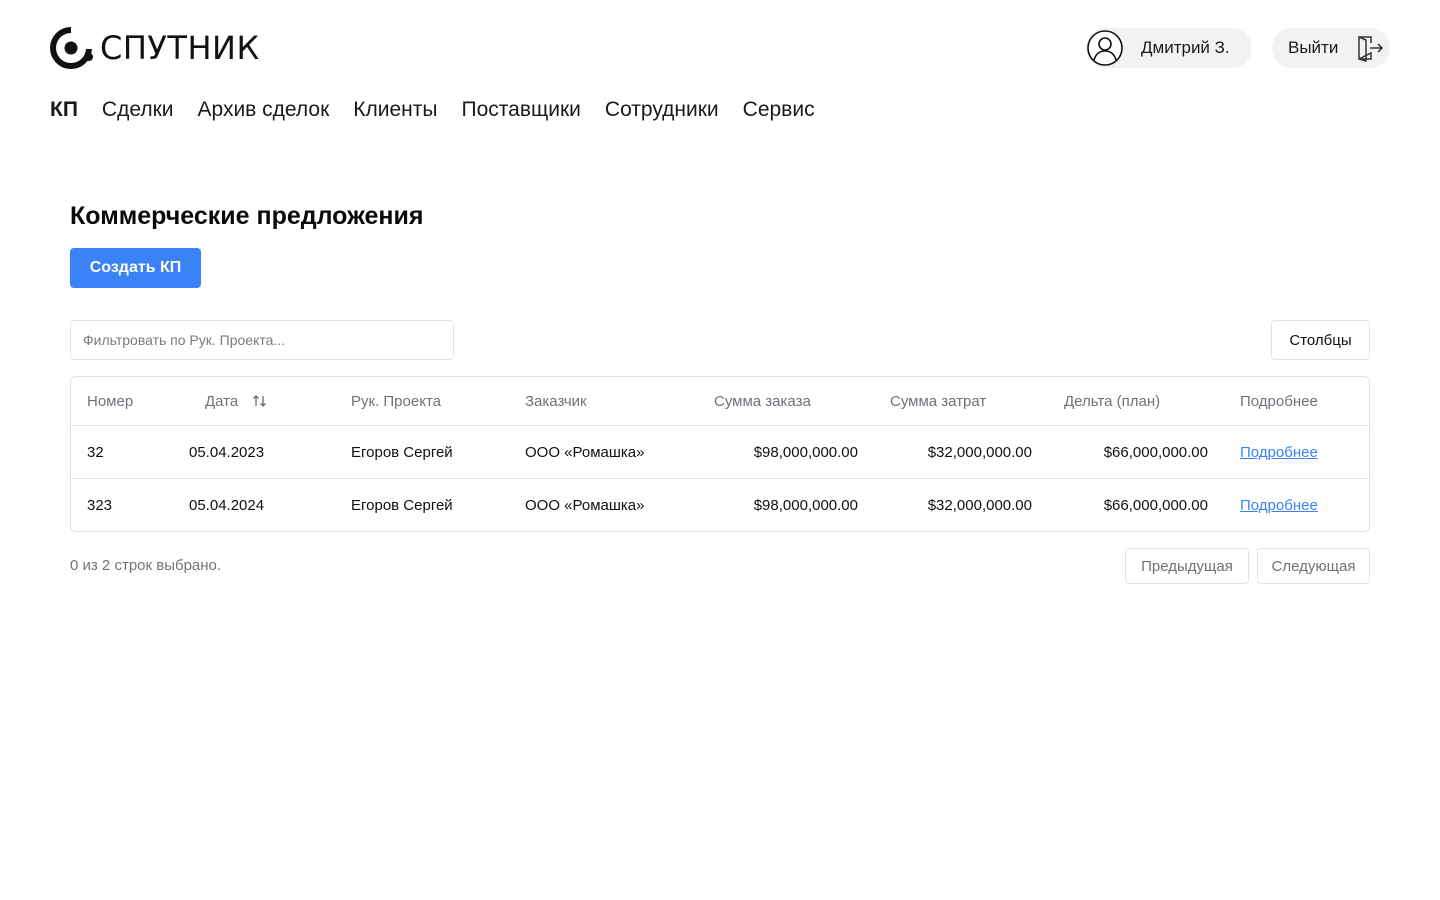 Image resolution: width=1440 pixels, height=900 pixels. What do you see at coordinates (138, 110) in the screenshot?
I see `nav-item-deals: Сделки` at bounding box center [138, 110].